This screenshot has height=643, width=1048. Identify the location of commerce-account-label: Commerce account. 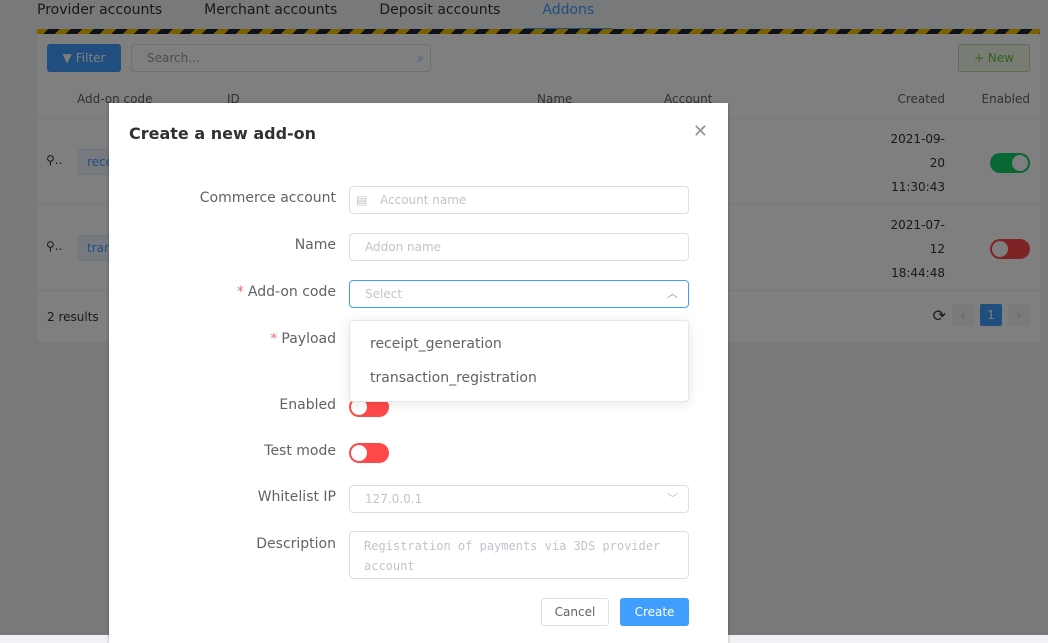
(267, 198).